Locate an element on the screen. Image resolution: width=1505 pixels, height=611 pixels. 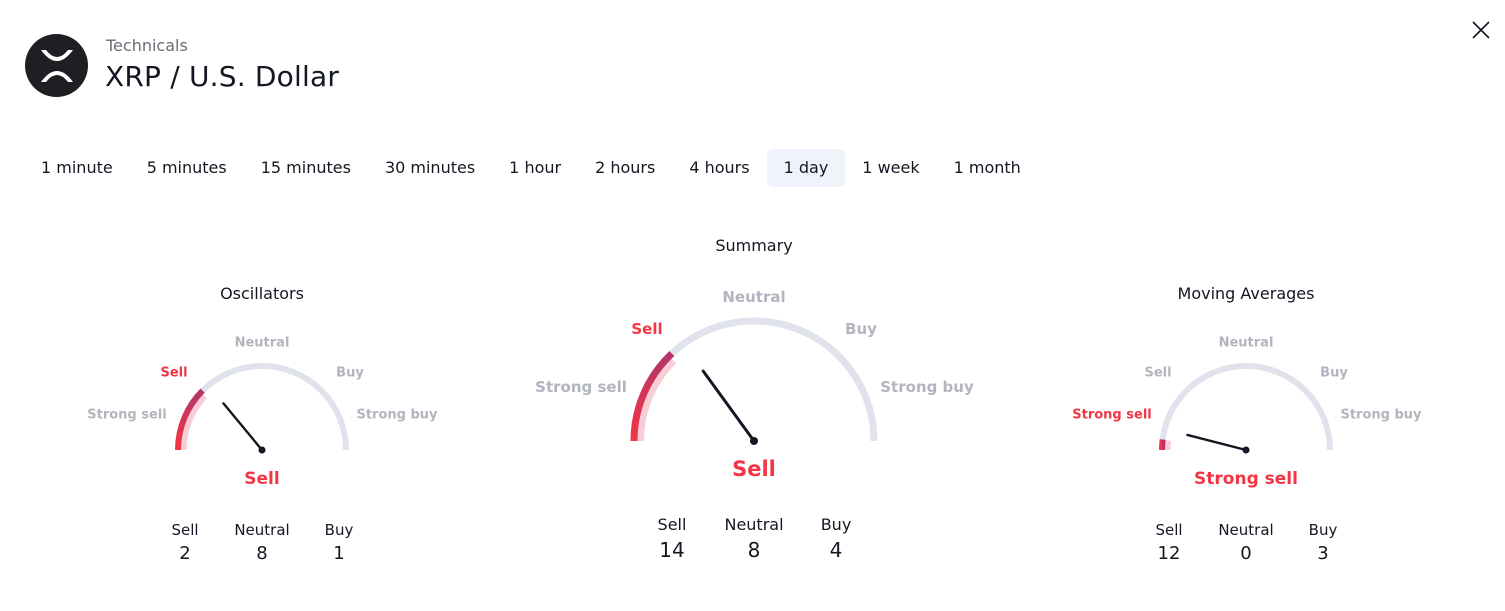
count-label: Neutral is located at coordinates (1246, 530).